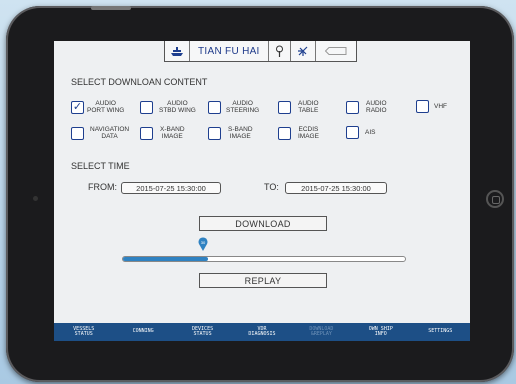  I want to click on option-label: AIS, so click(370, 132).